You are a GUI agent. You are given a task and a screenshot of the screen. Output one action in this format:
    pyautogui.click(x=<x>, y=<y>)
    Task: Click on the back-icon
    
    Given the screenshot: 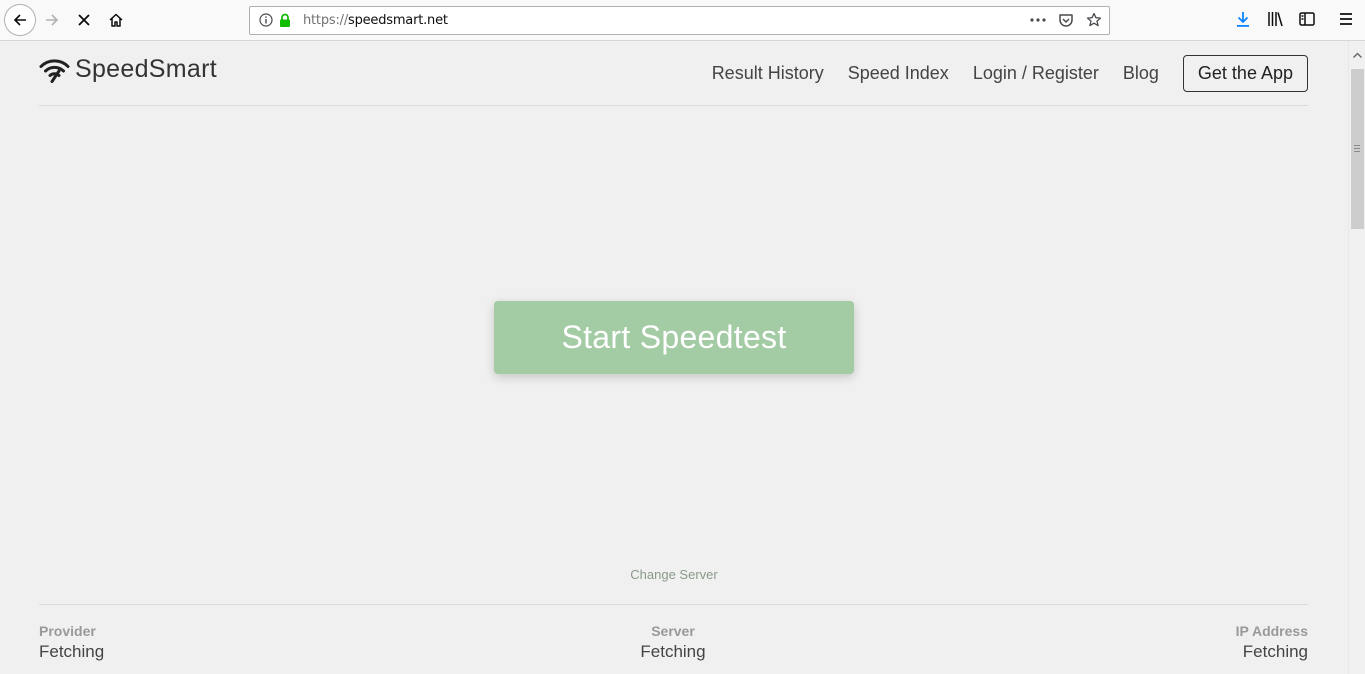 What is the action you would take?
    pyautogui.click(x=19, y=20)
    